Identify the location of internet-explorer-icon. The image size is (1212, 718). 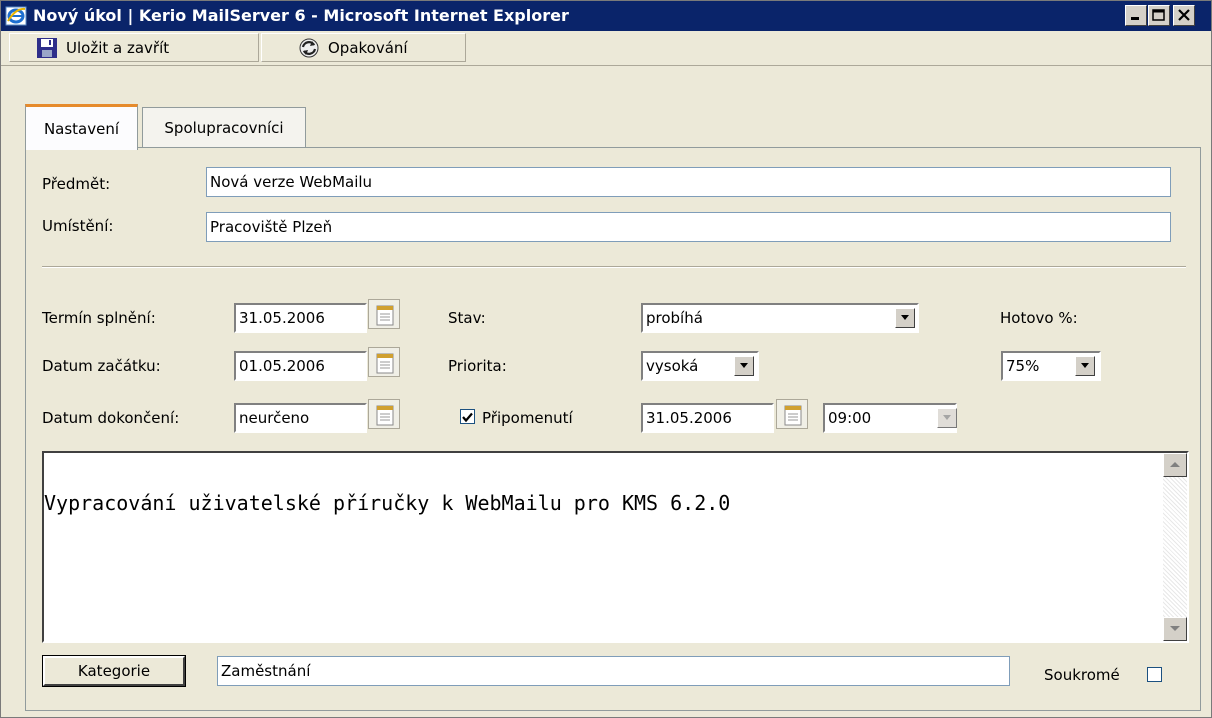
(16, 16).